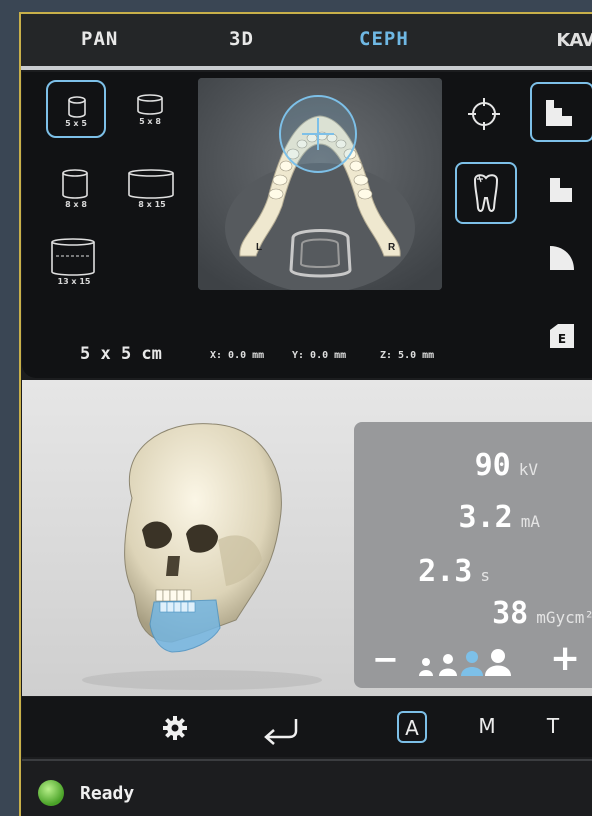  I want to click on coord-y: Y: 0.0 mm, so click(319, 355).